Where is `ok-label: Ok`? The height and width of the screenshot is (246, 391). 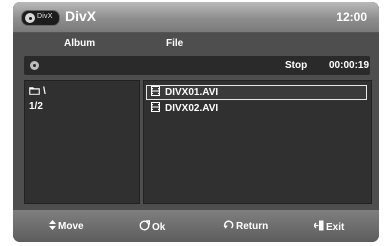
ok-label: Ok is located at coordinates (159, 227).